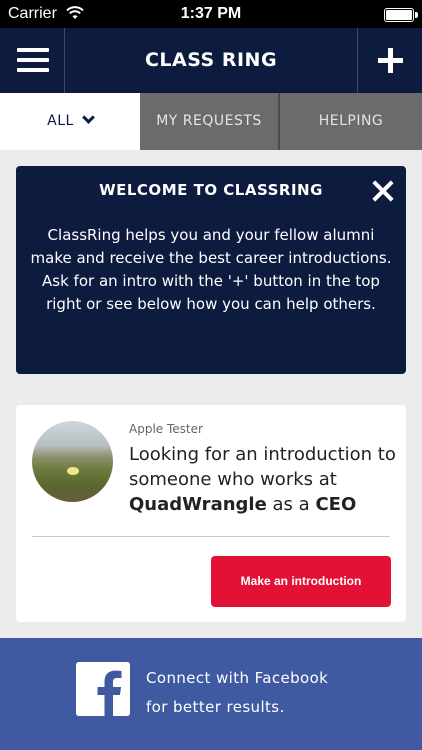 This screenshot has width=422, height=750. I want to click on divider, so click(211, 536).